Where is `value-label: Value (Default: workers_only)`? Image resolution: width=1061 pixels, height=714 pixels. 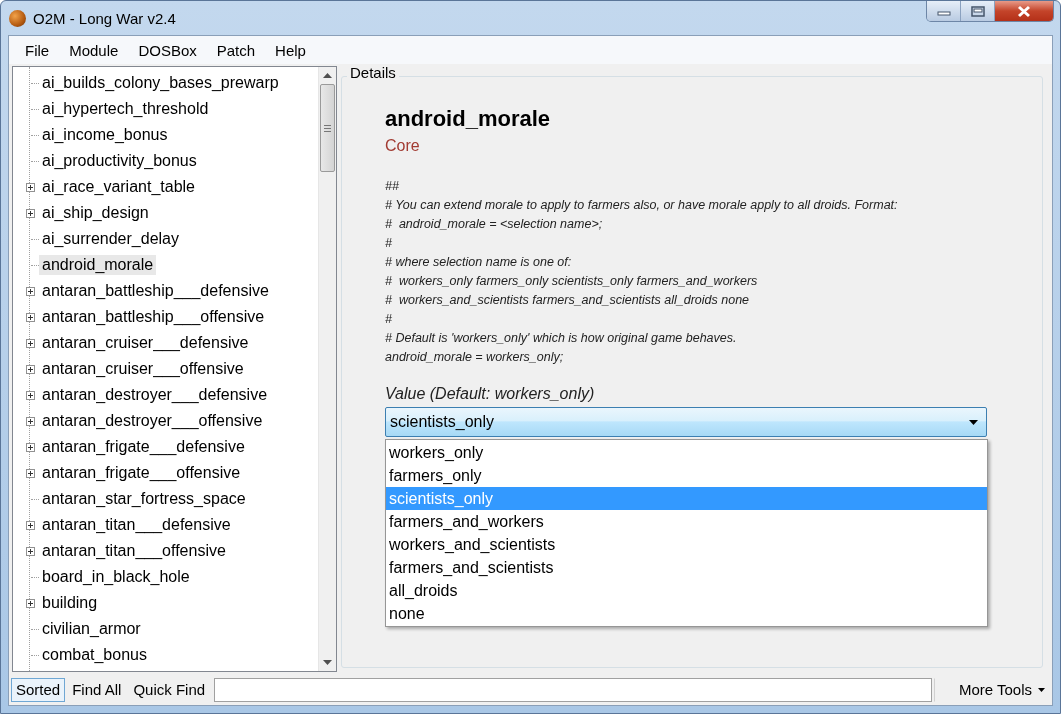
value-label: Value (Default: workers_only) is located at coordinates (490, 394).